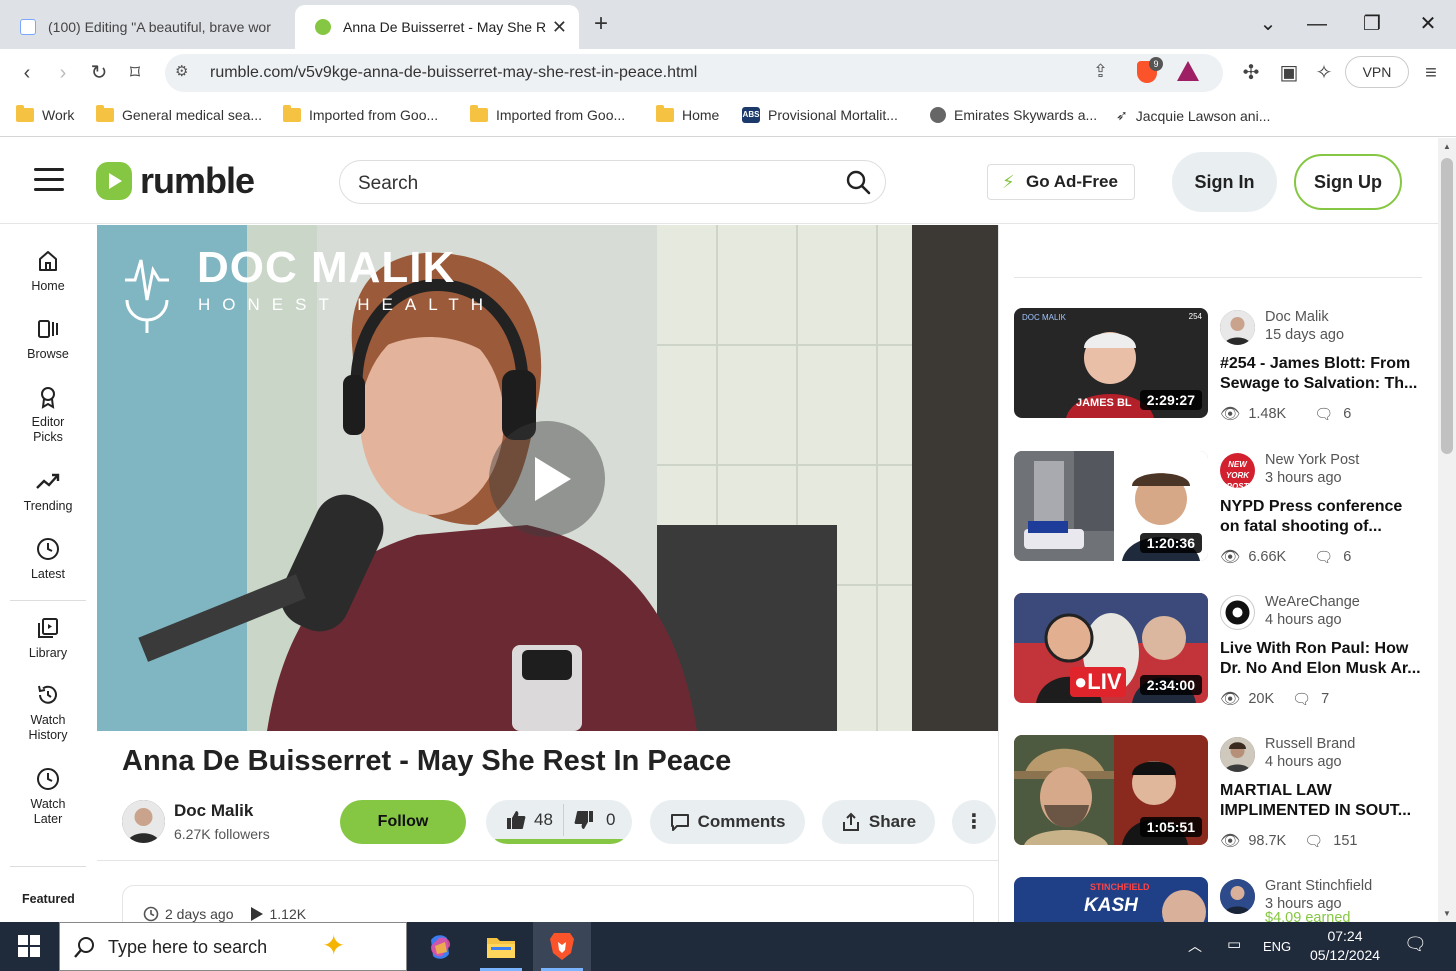  I want to click on minimize-button: —, so click(1317, 24).